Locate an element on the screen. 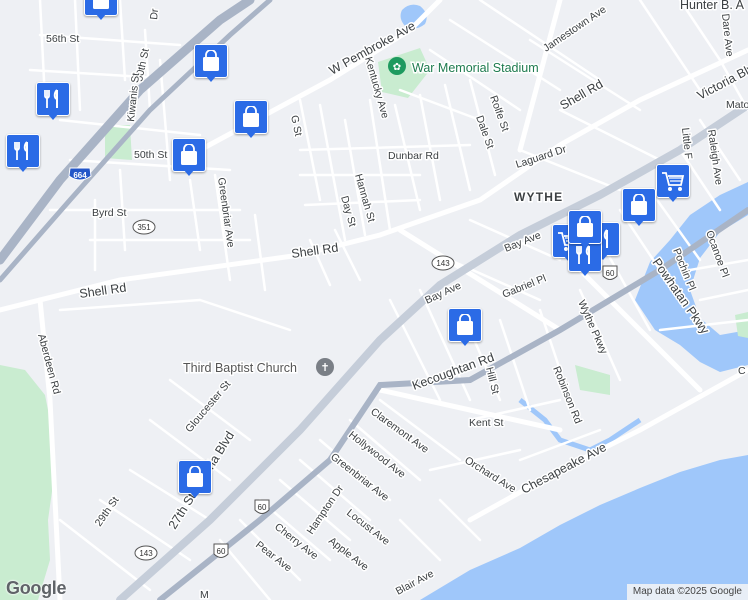 The height and width of the screenshot is (600, 748). route-143-shield-north: 143 is located at coordinates (443, 263).